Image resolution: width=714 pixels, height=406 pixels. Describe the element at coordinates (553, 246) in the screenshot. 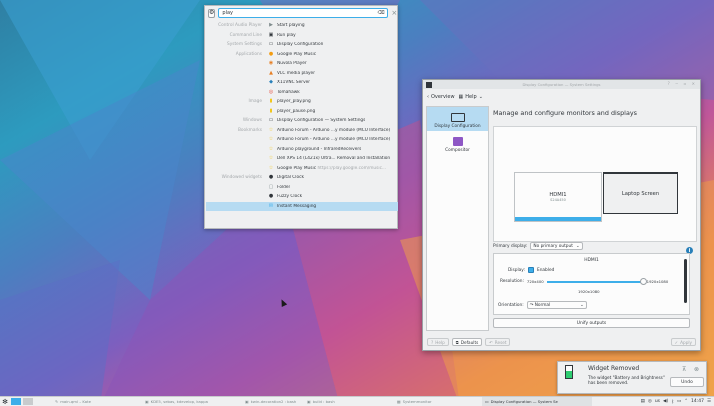

I see `primary-display-value: No primary output` at that location.